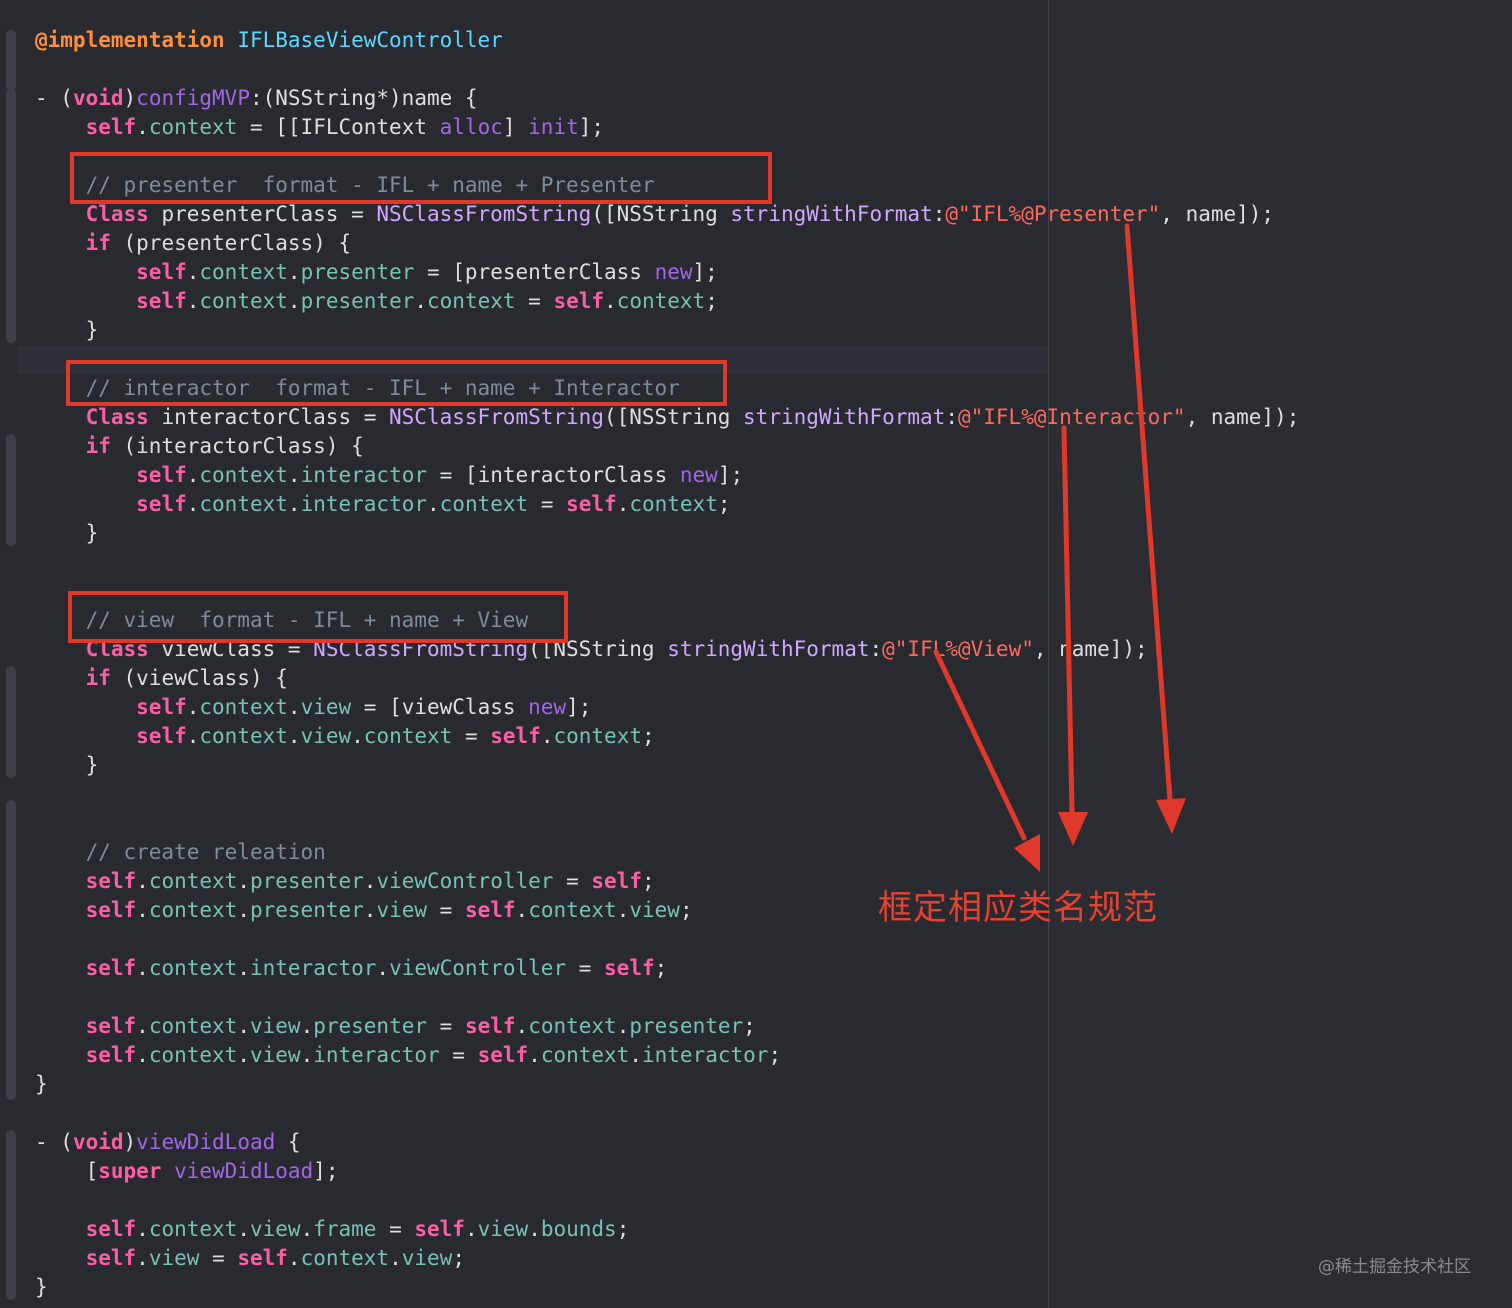 Image resolution: width=1512 pixels, height=1308 pixels. I want to click on arrowhead-view, so click(1027, 853).